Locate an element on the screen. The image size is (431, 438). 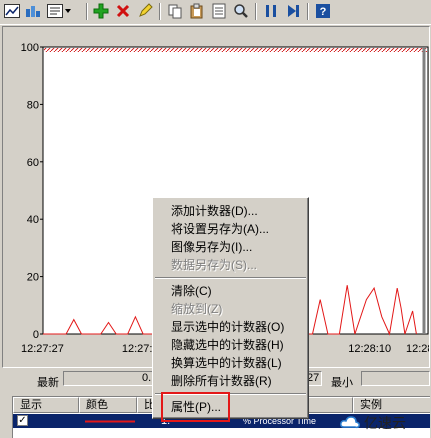
toolbar: ? is located at coordinates (215, 12).